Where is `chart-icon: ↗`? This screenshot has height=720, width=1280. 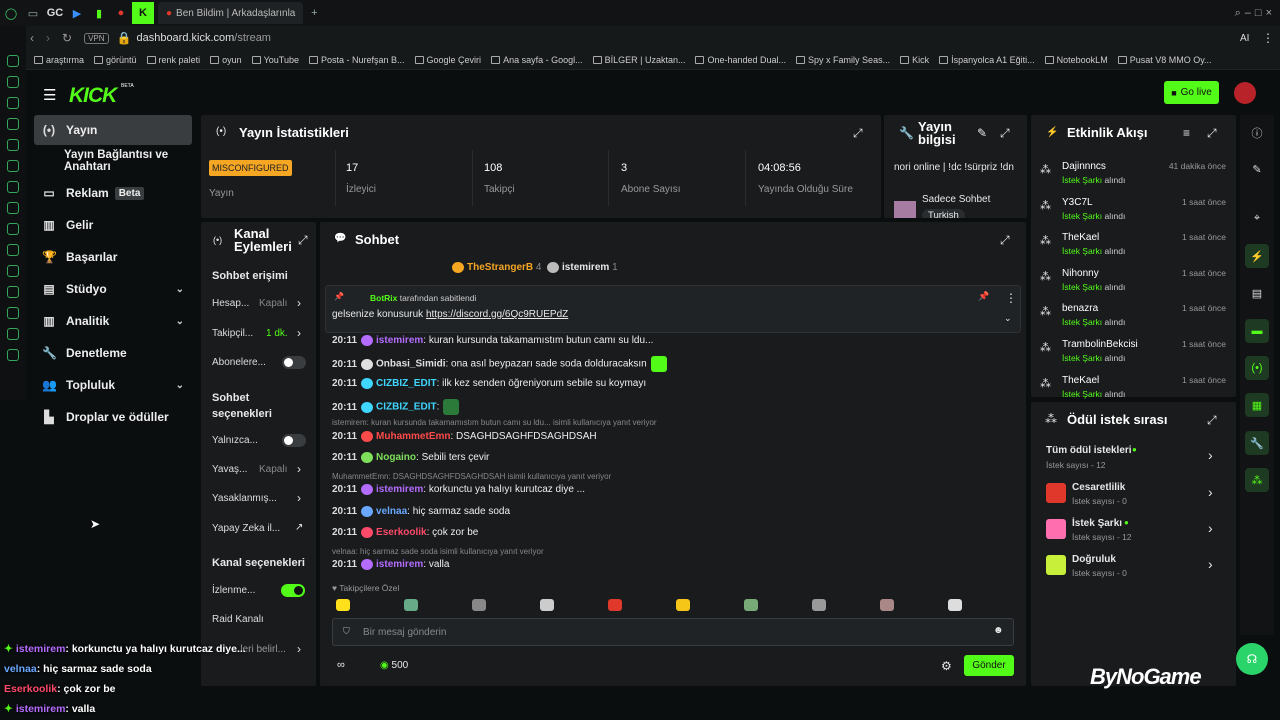 chart-icon: ↗ is located at coordinates (299, 527).